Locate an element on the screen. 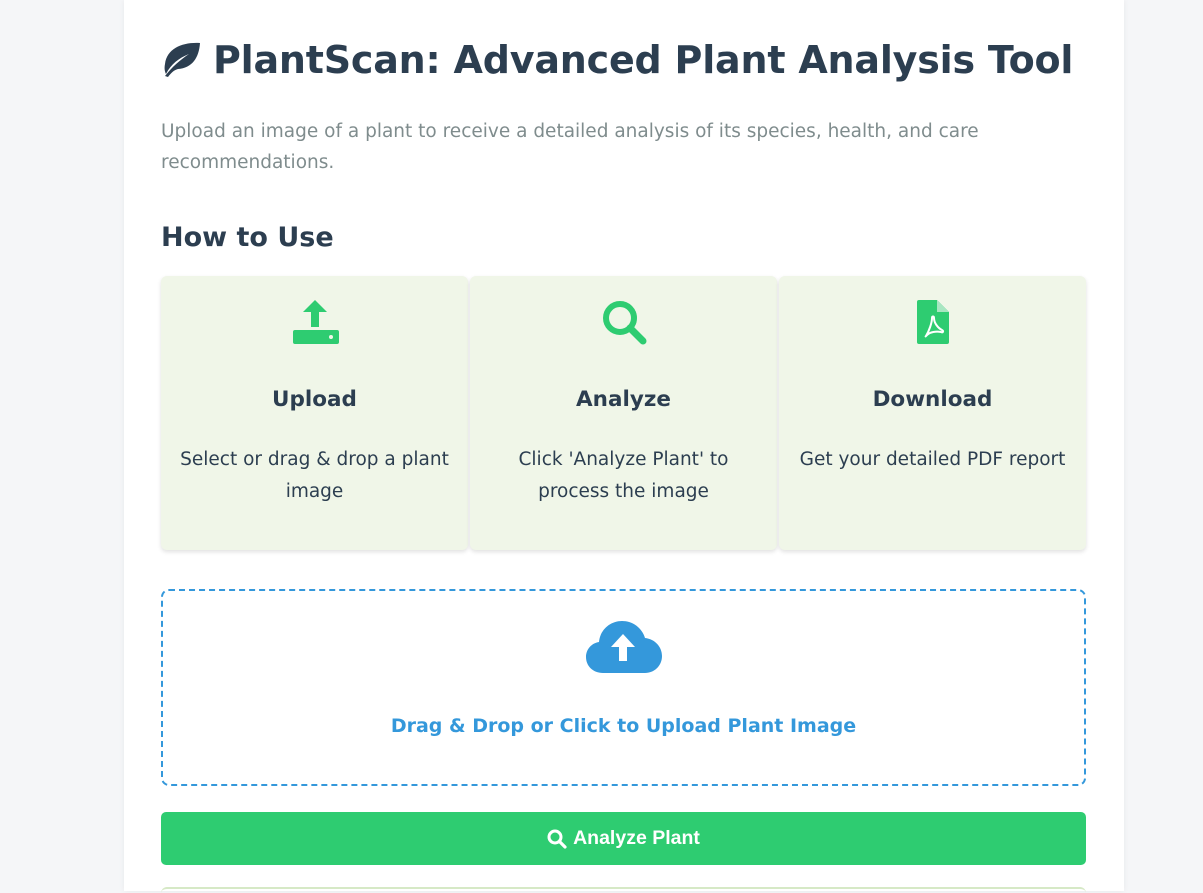  step-name: Upload is located at coordinates (314, 399).